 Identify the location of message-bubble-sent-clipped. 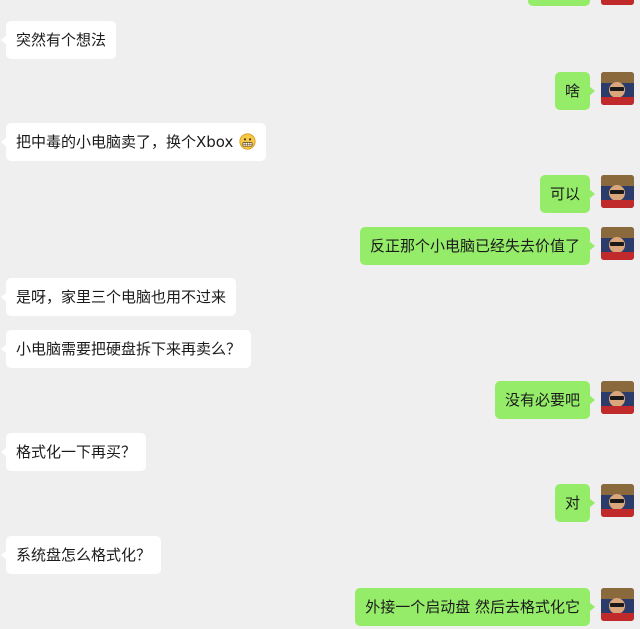
(559, 3).